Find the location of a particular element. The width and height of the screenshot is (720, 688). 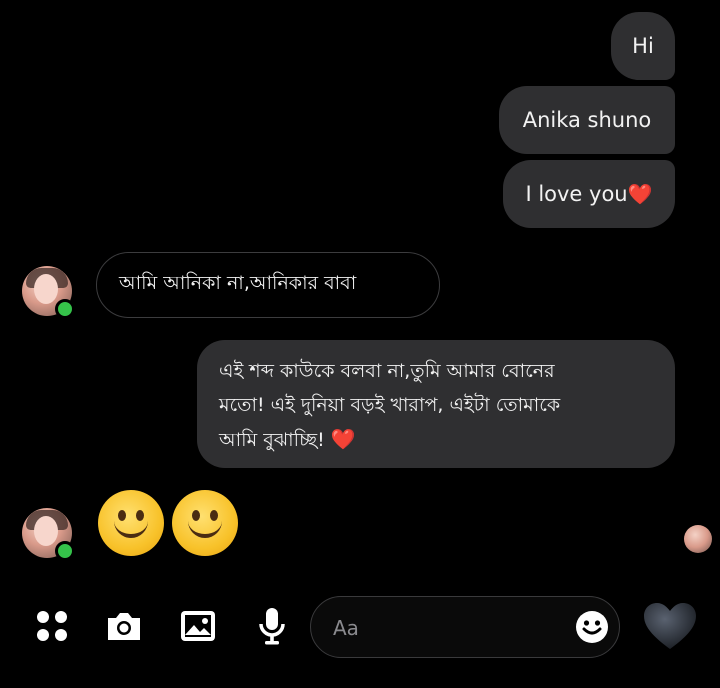

microphone-icon is located at coordinates (272, 626).